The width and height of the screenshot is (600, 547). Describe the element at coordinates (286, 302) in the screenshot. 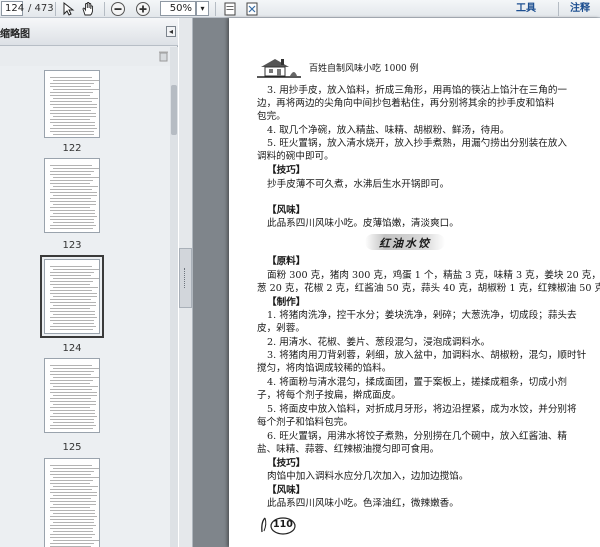

I see `section-heading: 【制作】` at that location.